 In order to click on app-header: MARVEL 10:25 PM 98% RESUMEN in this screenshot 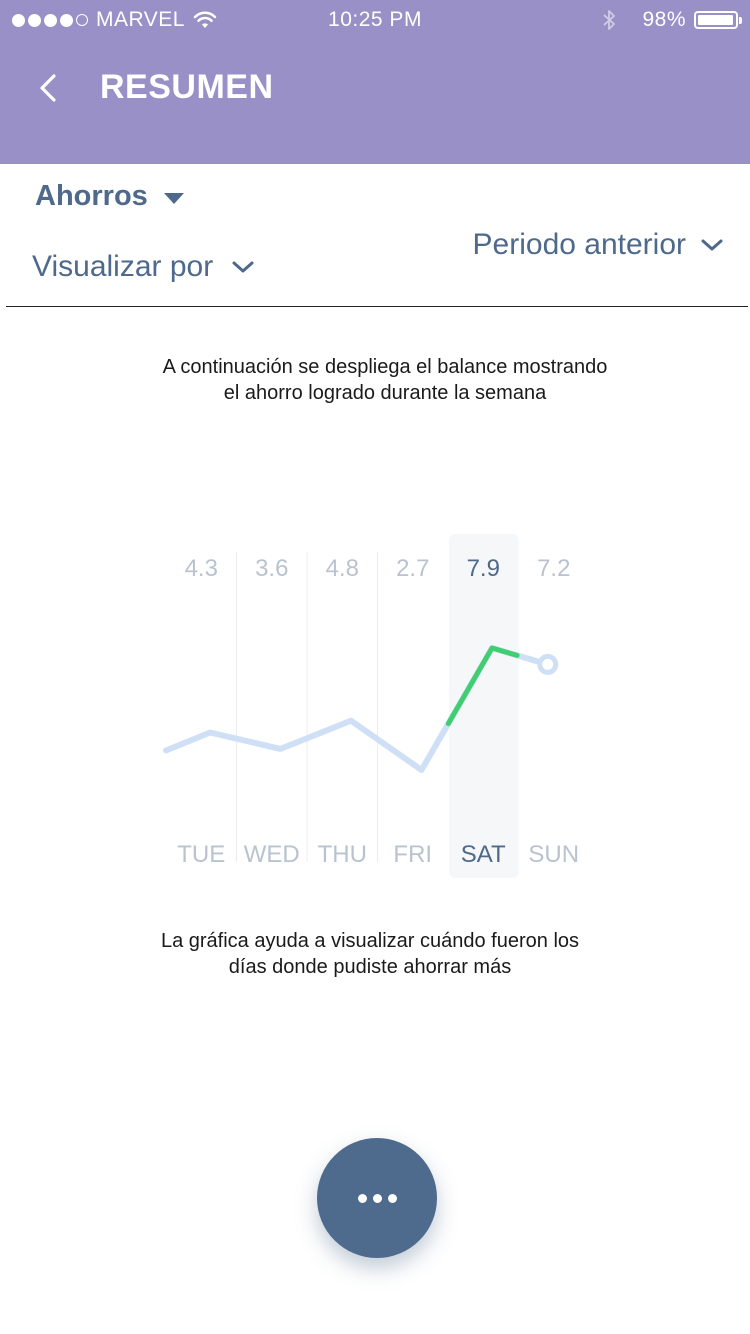, I will do `click(375, 82)`.